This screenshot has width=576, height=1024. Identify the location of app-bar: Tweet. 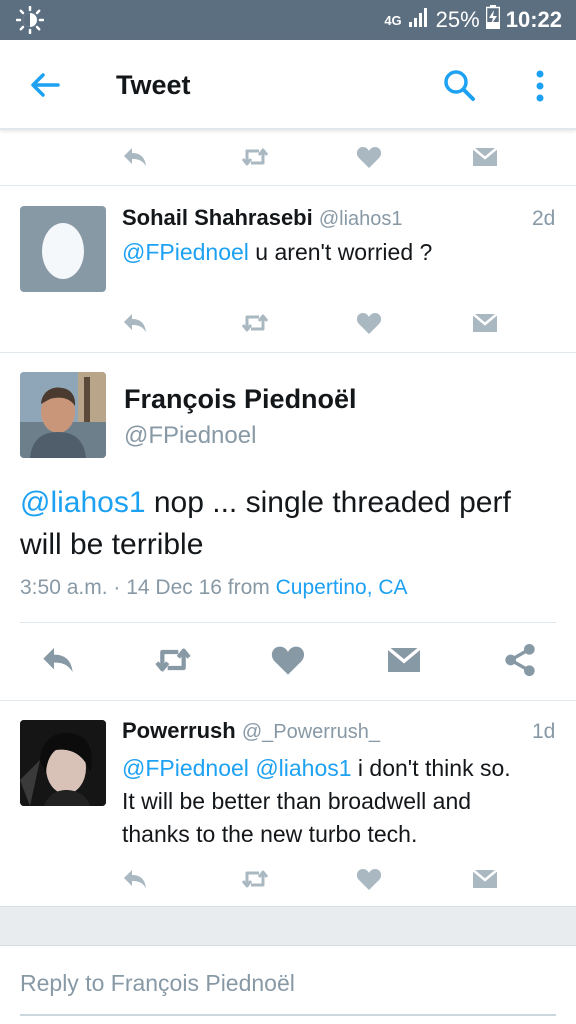
(288, 85).